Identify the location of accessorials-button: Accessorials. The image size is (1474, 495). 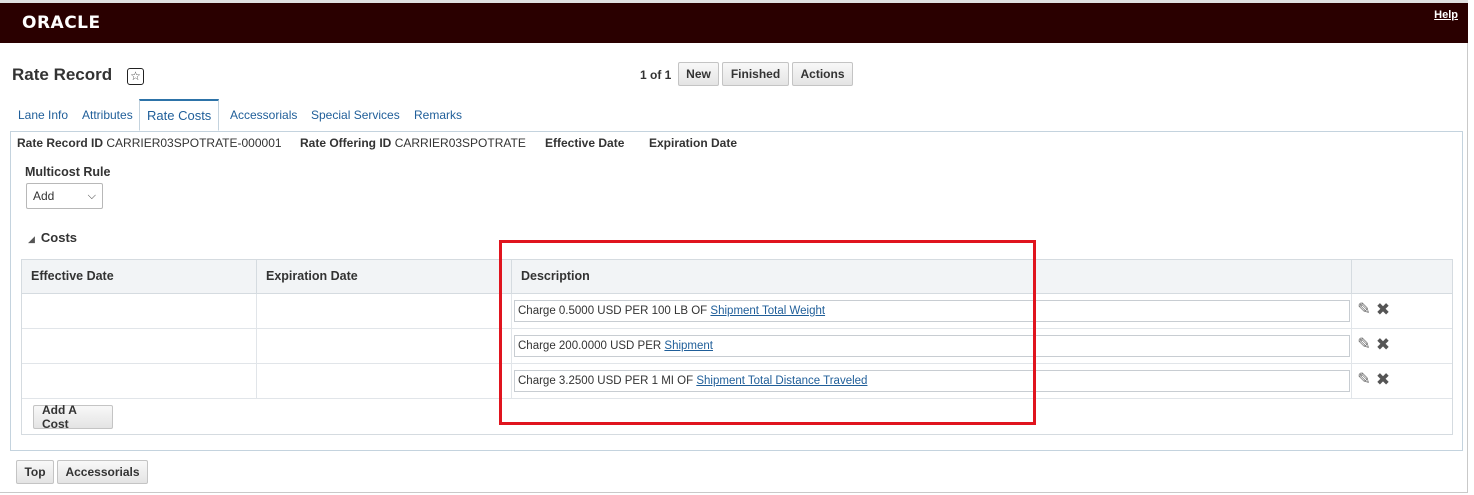
(102, 472).